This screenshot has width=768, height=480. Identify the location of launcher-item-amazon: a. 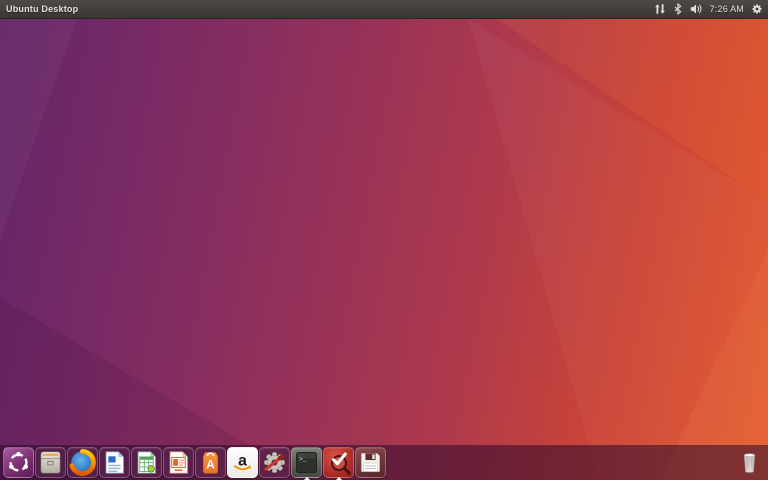
(242, 462).